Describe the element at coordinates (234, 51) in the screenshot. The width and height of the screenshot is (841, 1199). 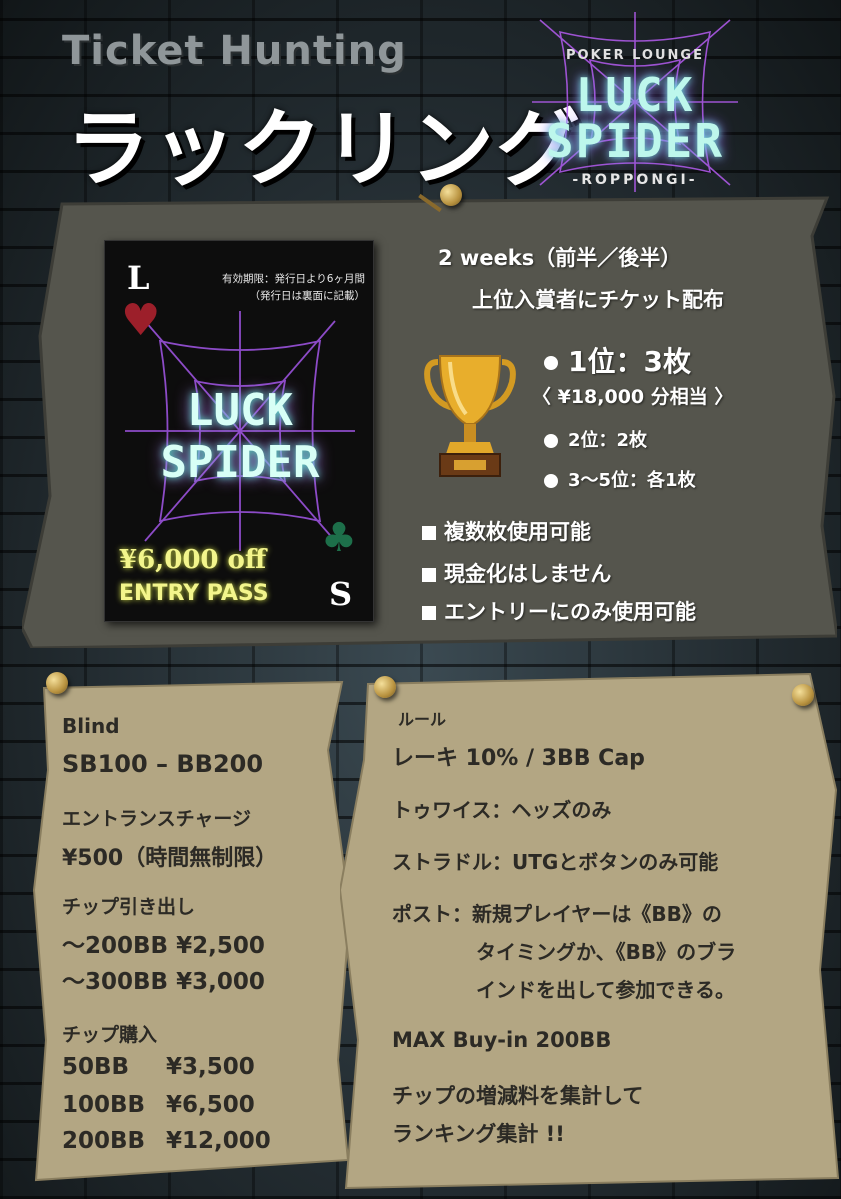
I see `subtitle: Ticket Hunting` at that location.